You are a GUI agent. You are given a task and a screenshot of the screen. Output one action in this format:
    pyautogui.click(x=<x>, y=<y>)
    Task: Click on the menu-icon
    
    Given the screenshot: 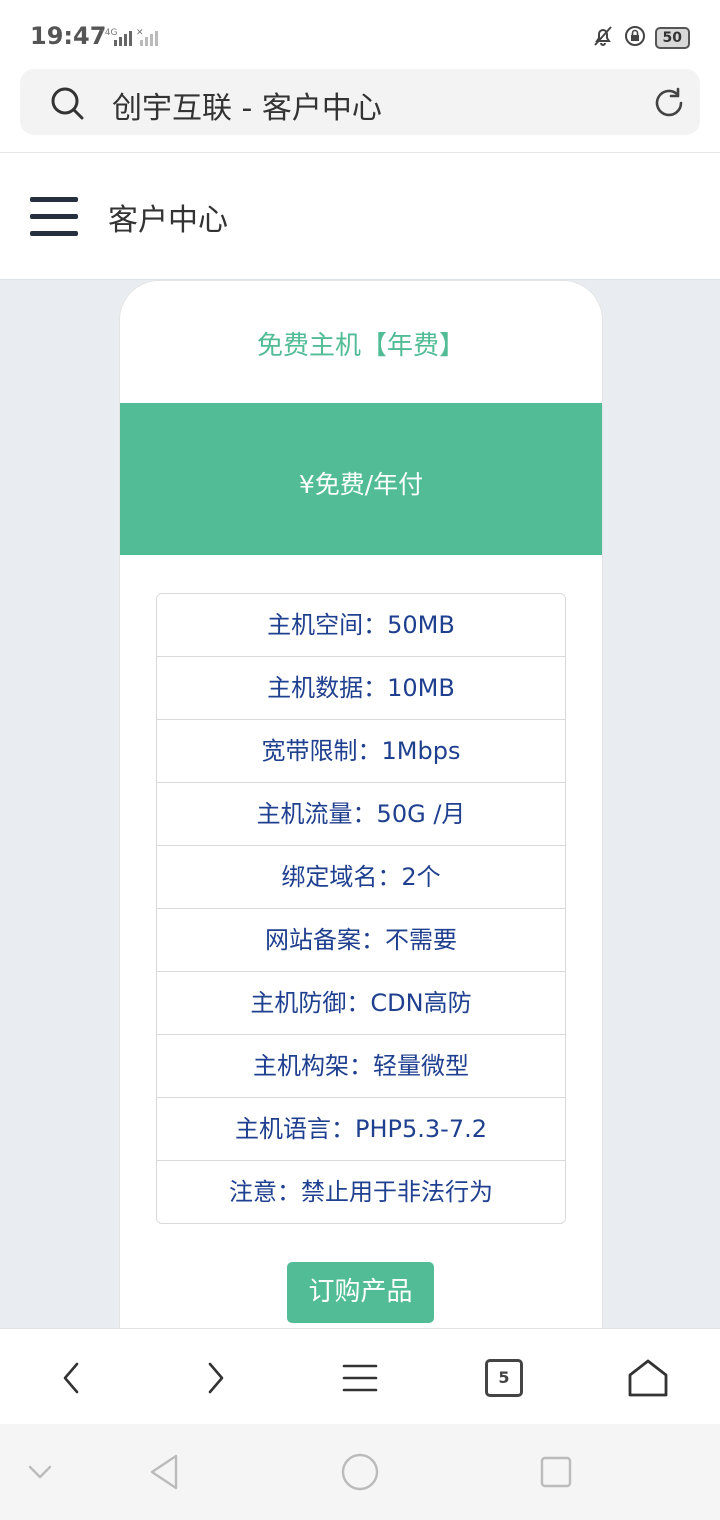 What is the action you would take?
    pyautogui.click(x=360, y=1378)
    